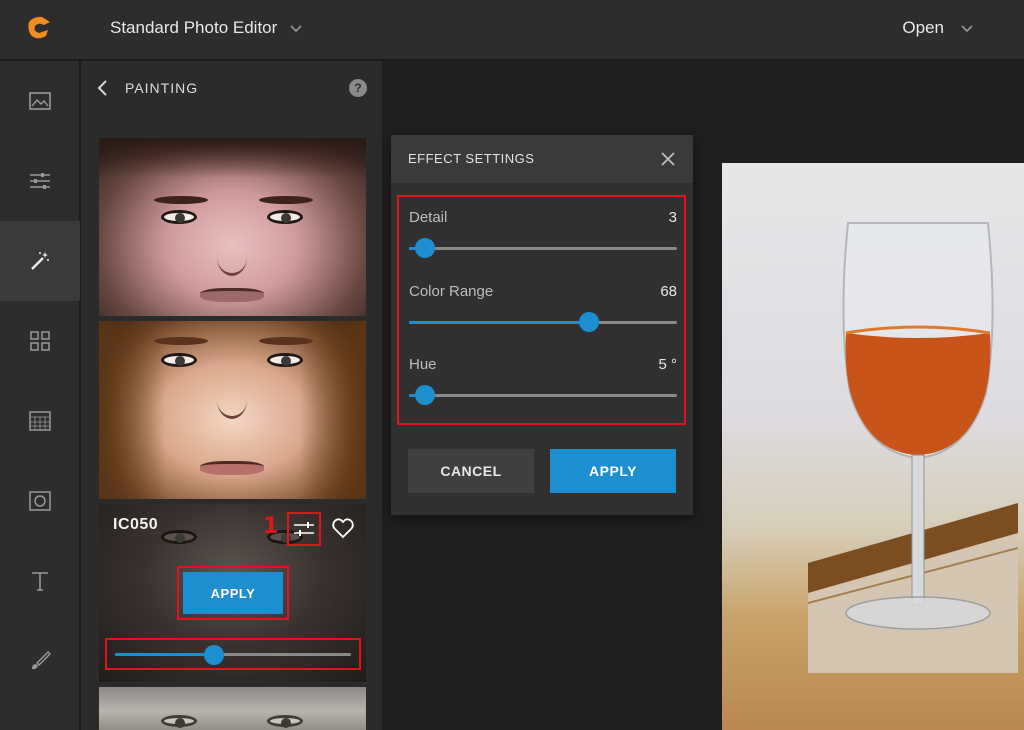 This screenshot has width=1024, height=730. I want to click on apply-highlight: APPLY, so click(233, 593).